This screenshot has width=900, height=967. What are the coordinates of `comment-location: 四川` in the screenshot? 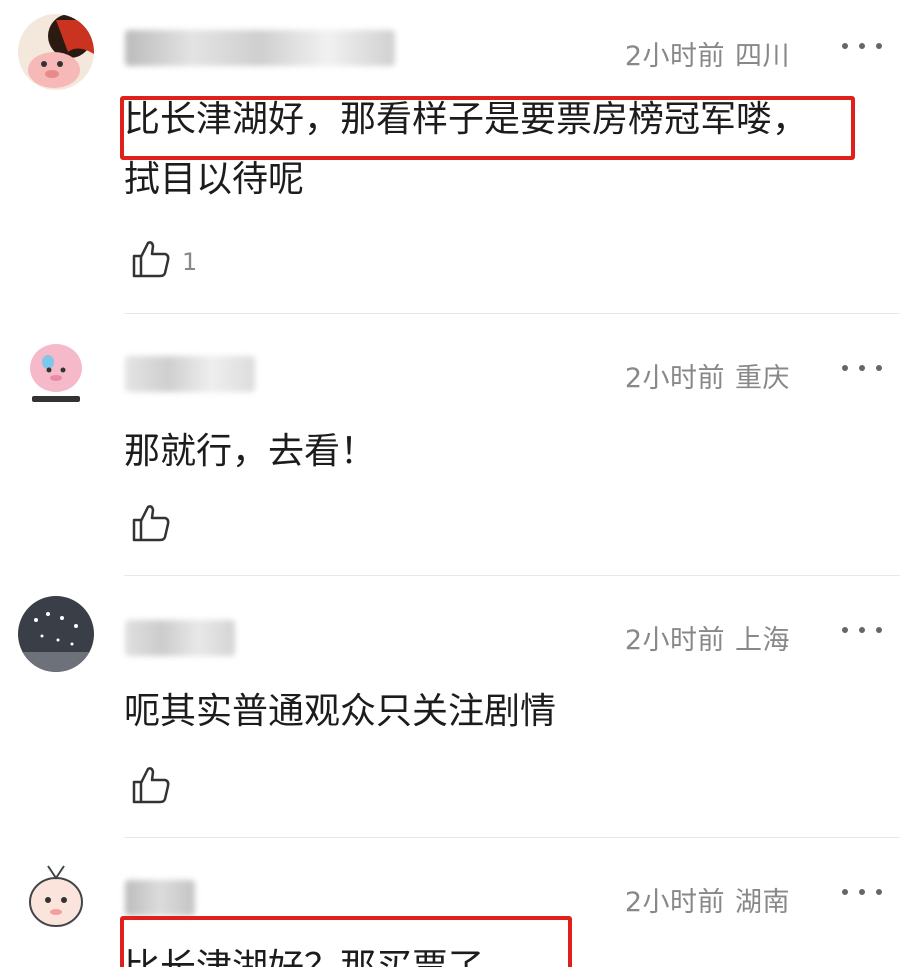 It's located at (762, 56).